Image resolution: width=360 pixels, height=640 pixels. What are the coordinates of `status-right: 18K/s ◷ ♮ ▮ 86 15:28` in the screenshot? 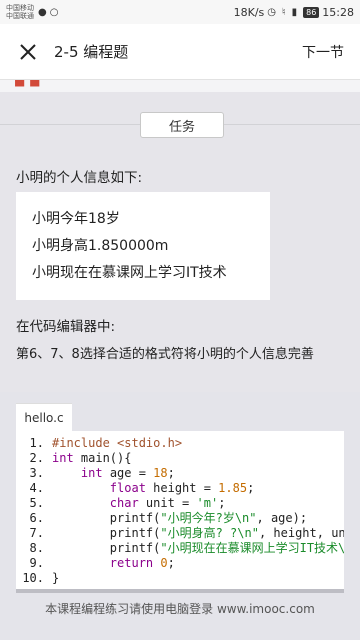 It's located at (294, 12).